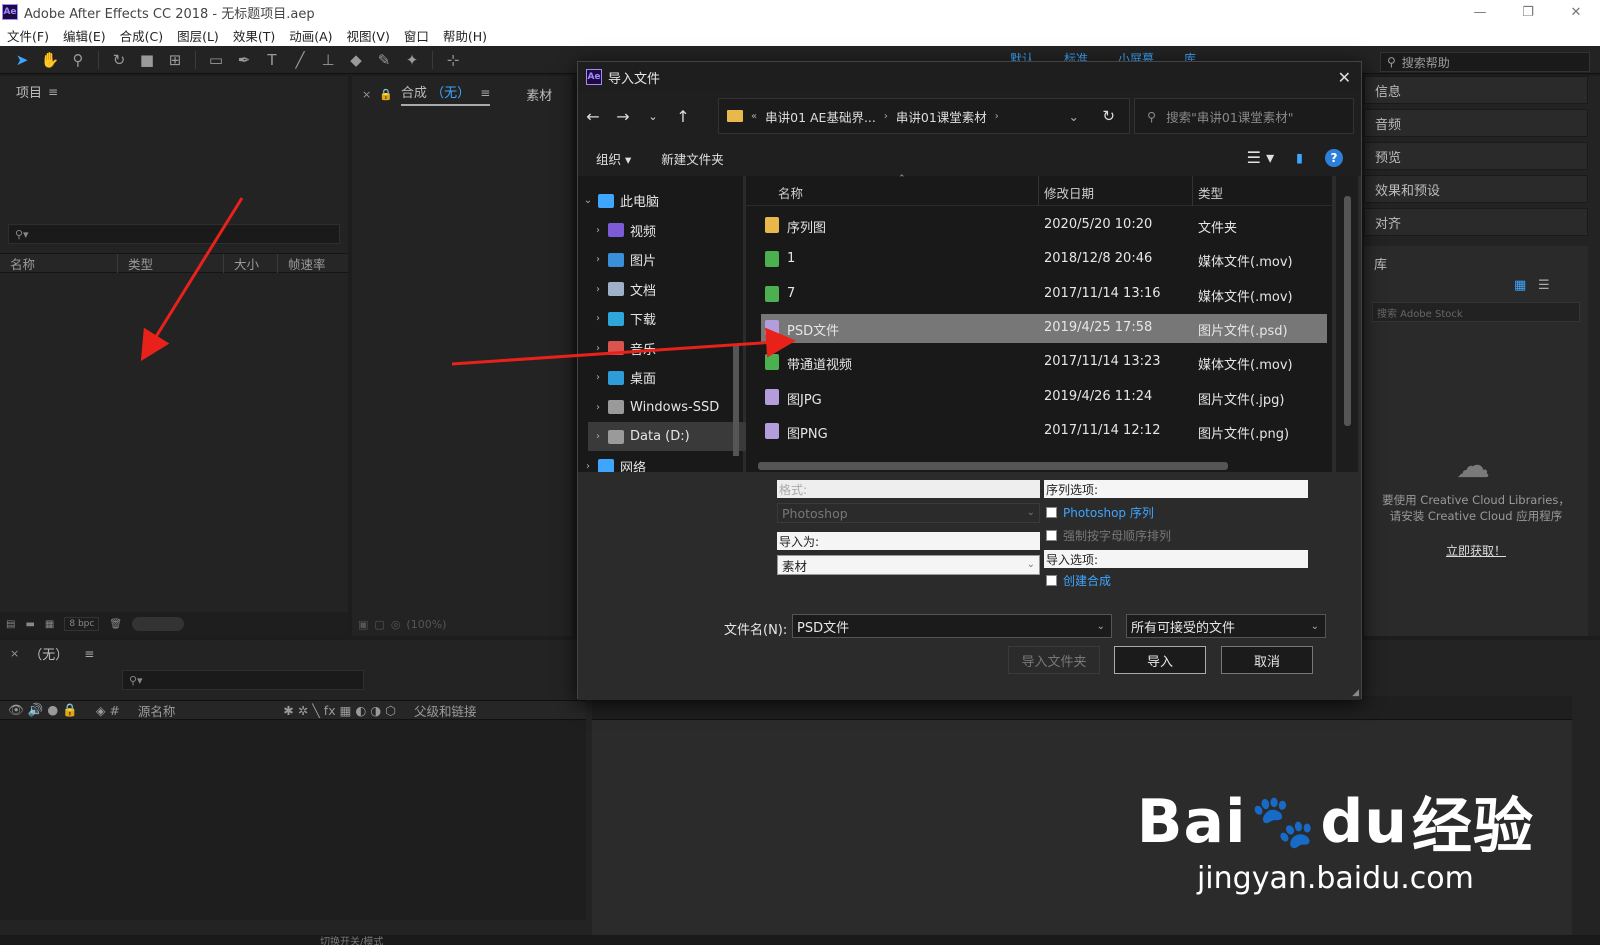 This screenshot has height=945, width=1600. Describe the element at coordinates (736, 401) in the screenshot. I see `tree-scrollbar` at that location.